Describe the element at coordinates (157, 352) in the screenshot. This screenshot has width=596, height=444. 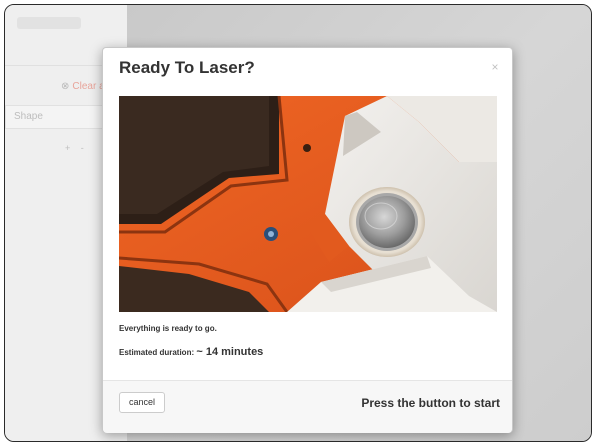
I see `duration-label: Estimated duration:` at that location.